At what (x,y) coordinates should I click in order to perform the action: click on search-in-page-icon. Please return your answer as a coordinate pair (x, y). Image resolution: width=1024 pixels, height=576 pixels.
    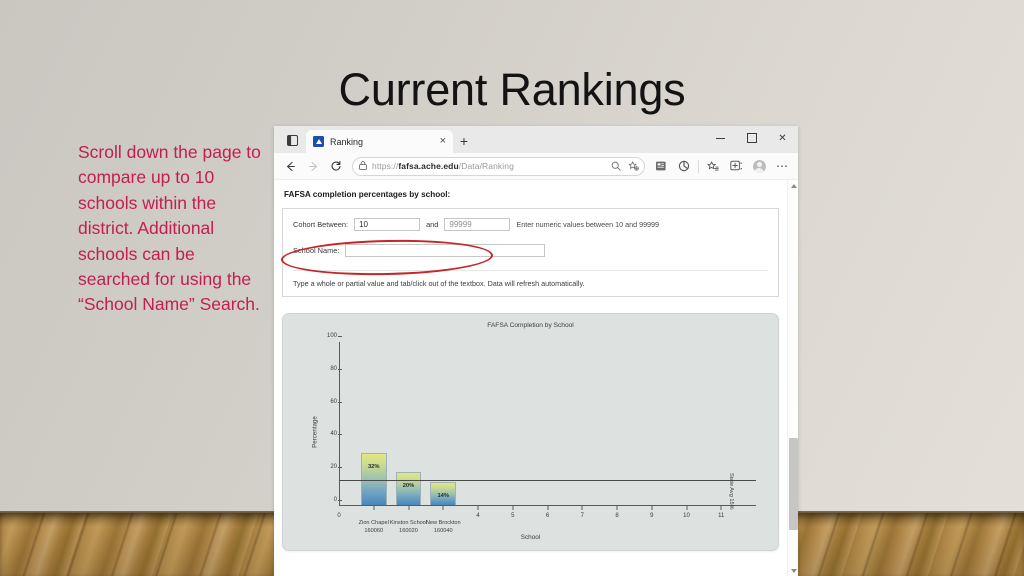
    Looking at the image, I should click on (615, 166).